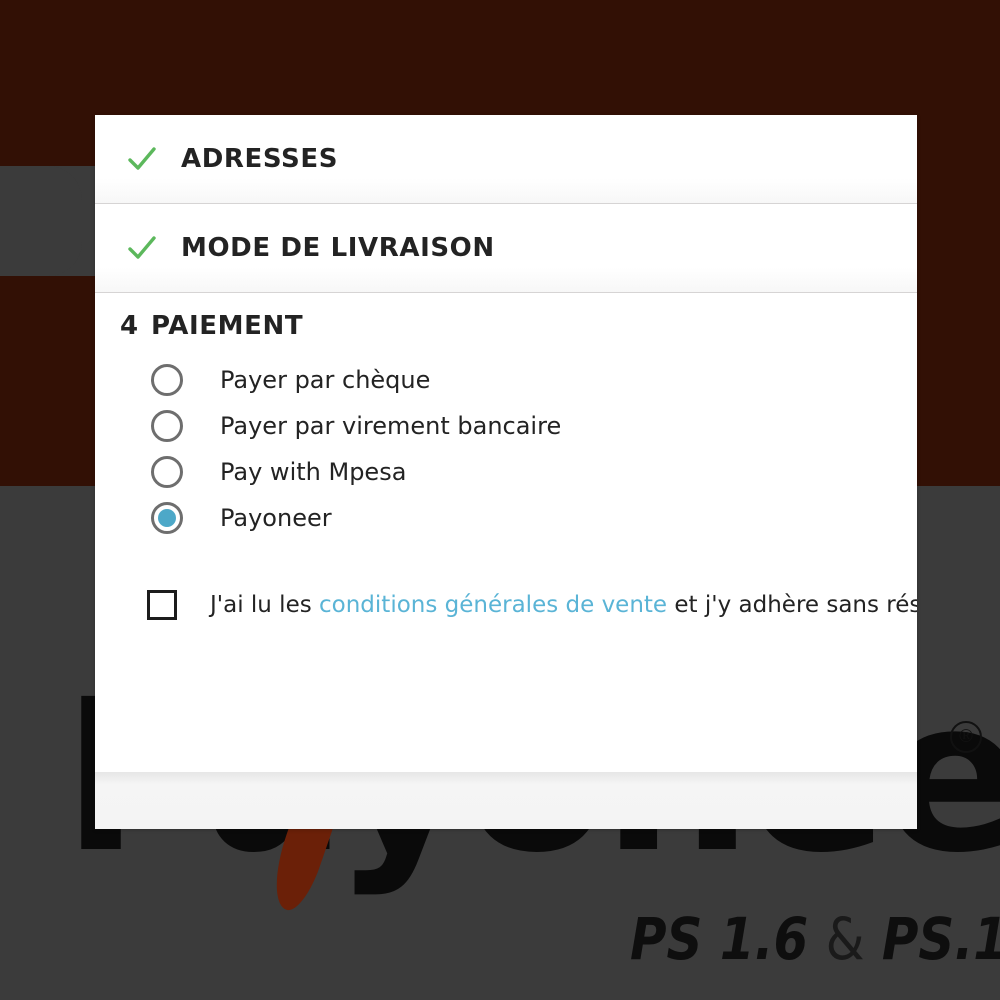  I want to click on background-version-line: PS 1.6 & PS.1.7, so click(815, 939).